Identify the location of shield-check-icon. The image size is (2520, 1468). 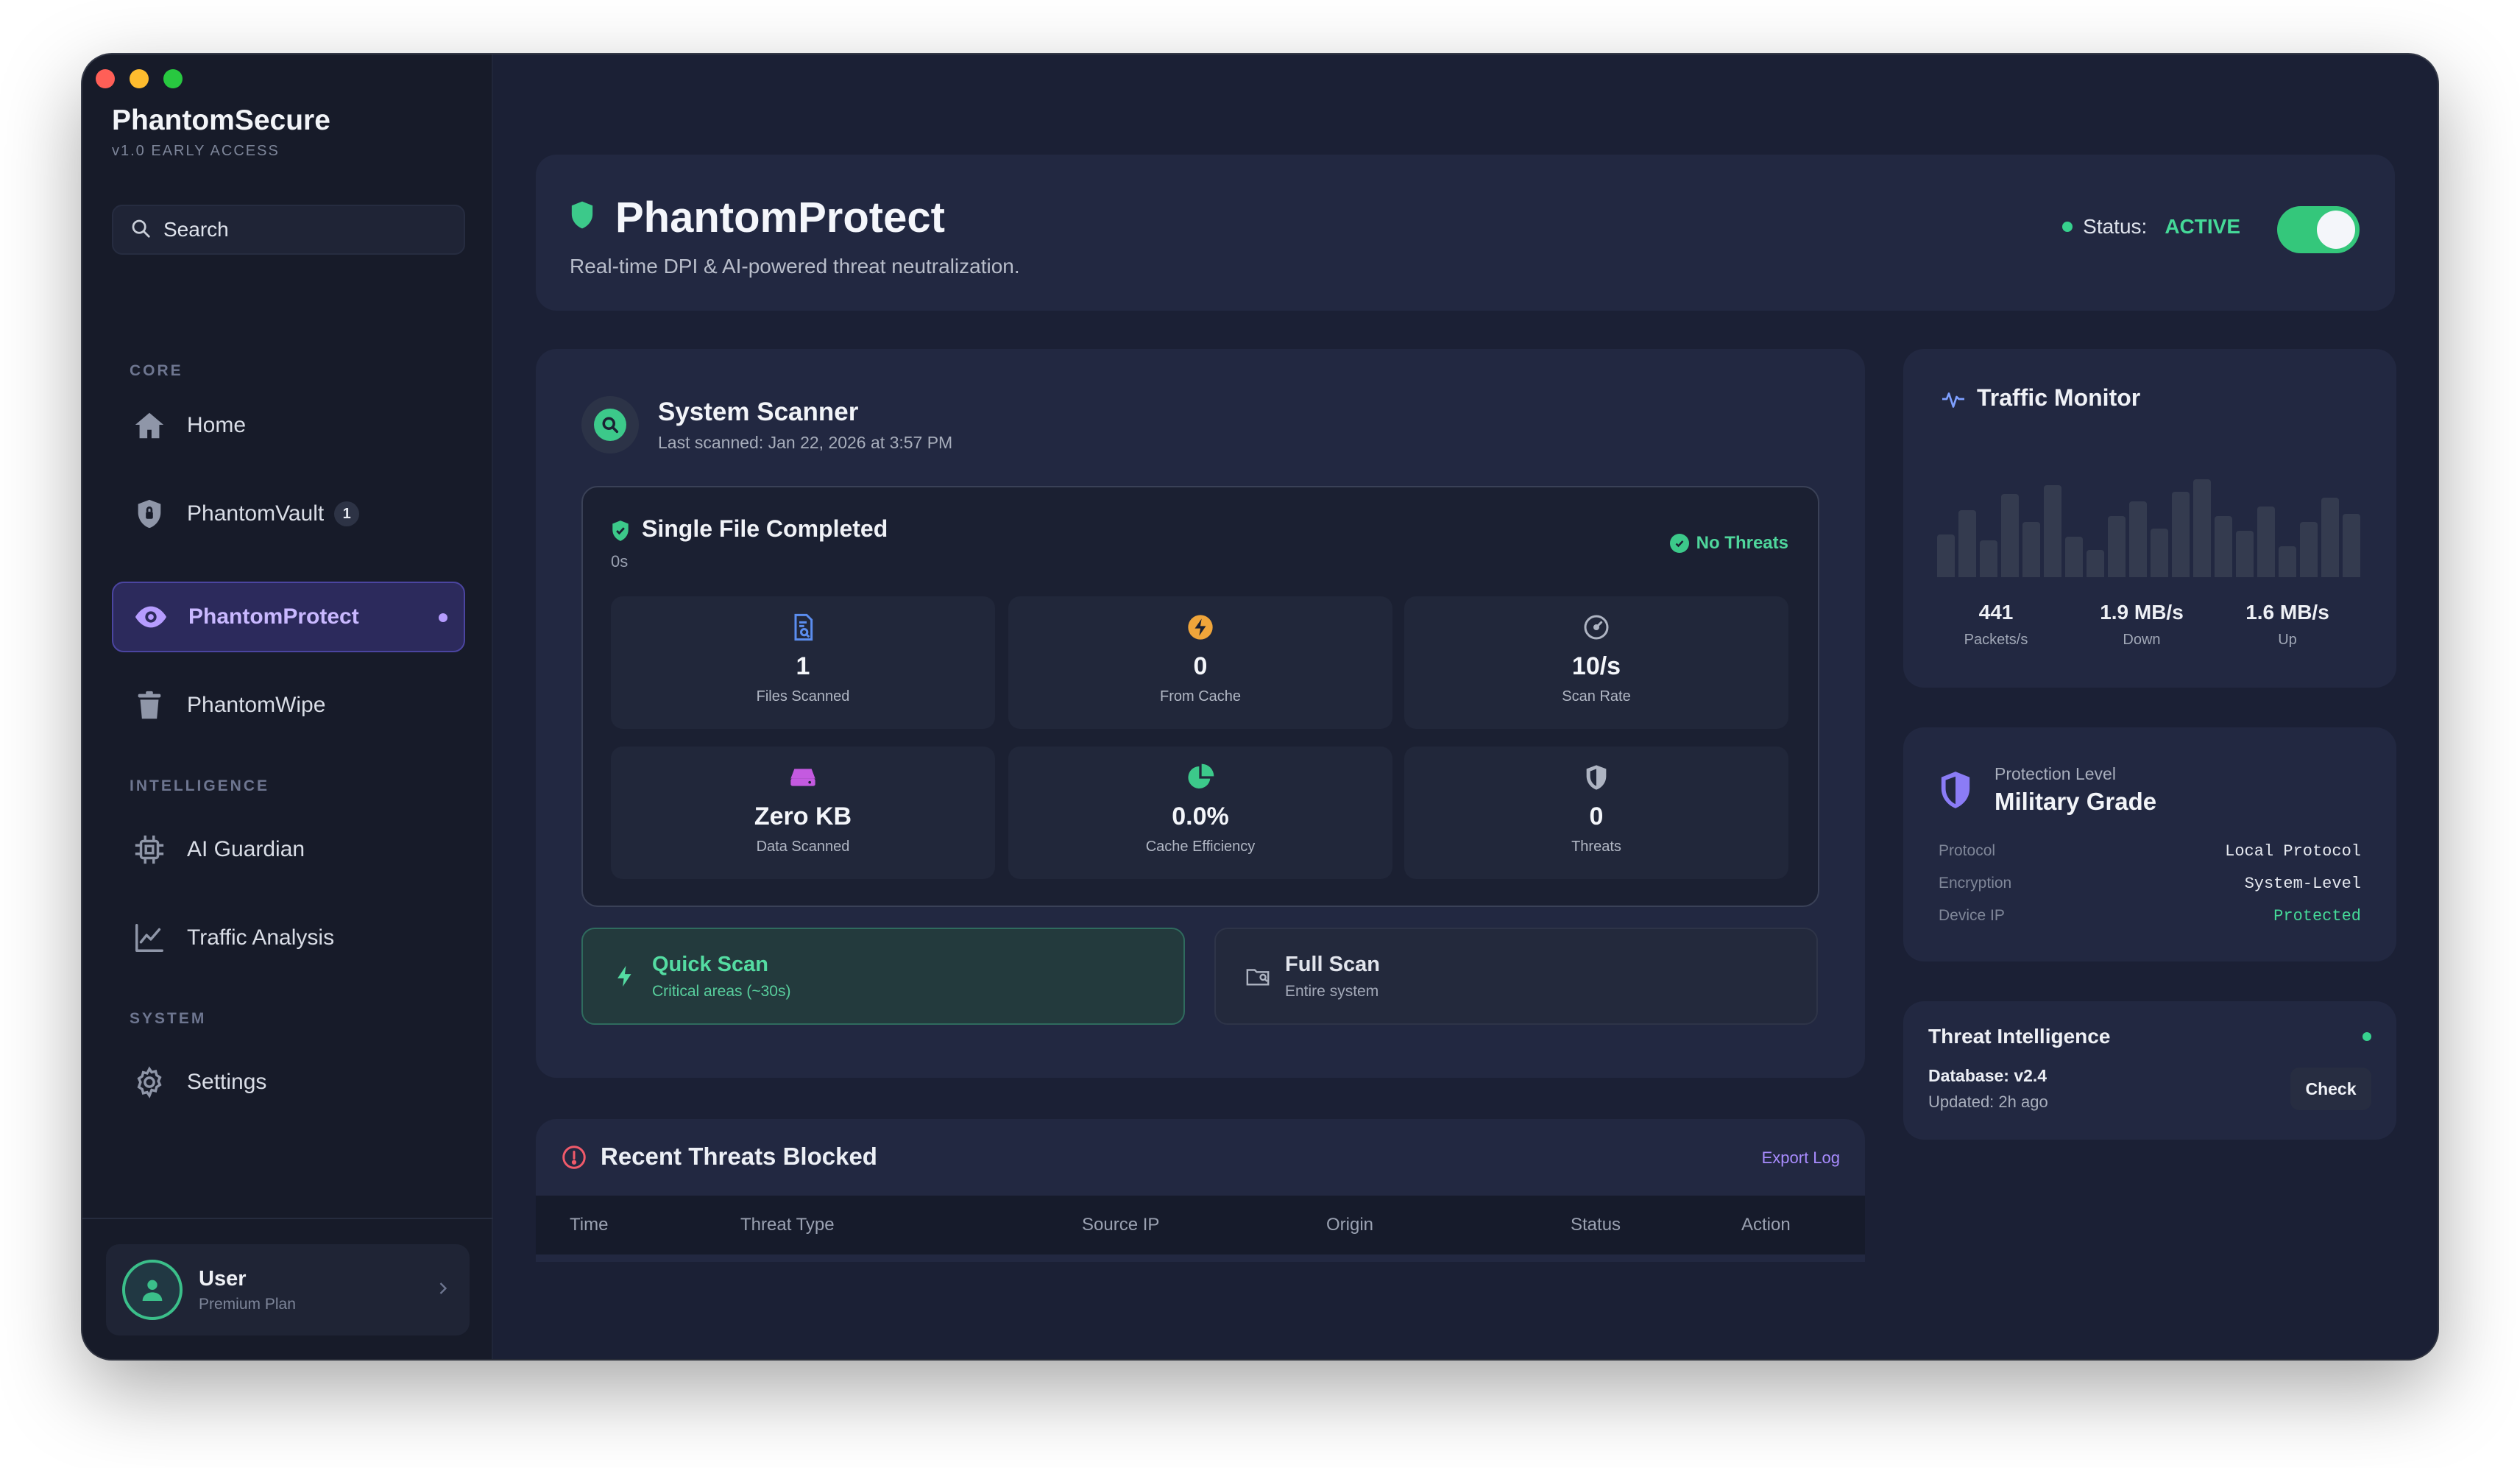
(621, 530).